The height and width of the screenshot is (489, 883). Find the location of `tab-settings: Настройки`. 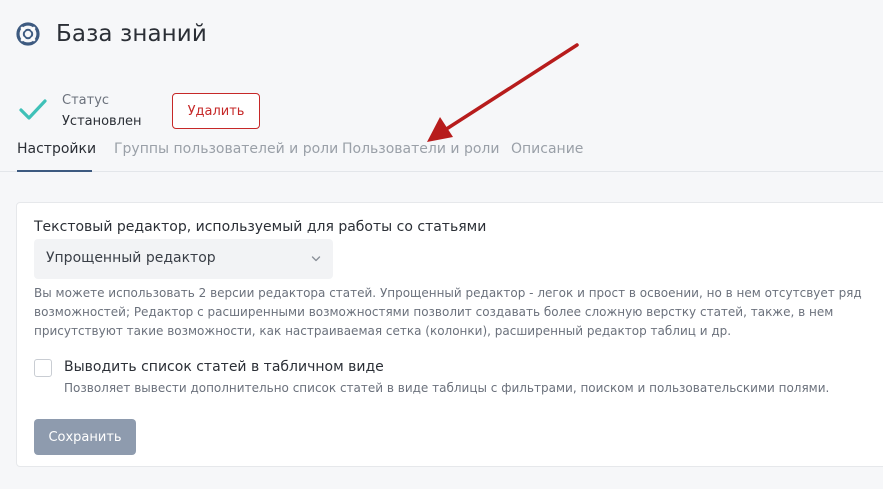

tab-settings: Настройки is located at coordinates (56, 156).